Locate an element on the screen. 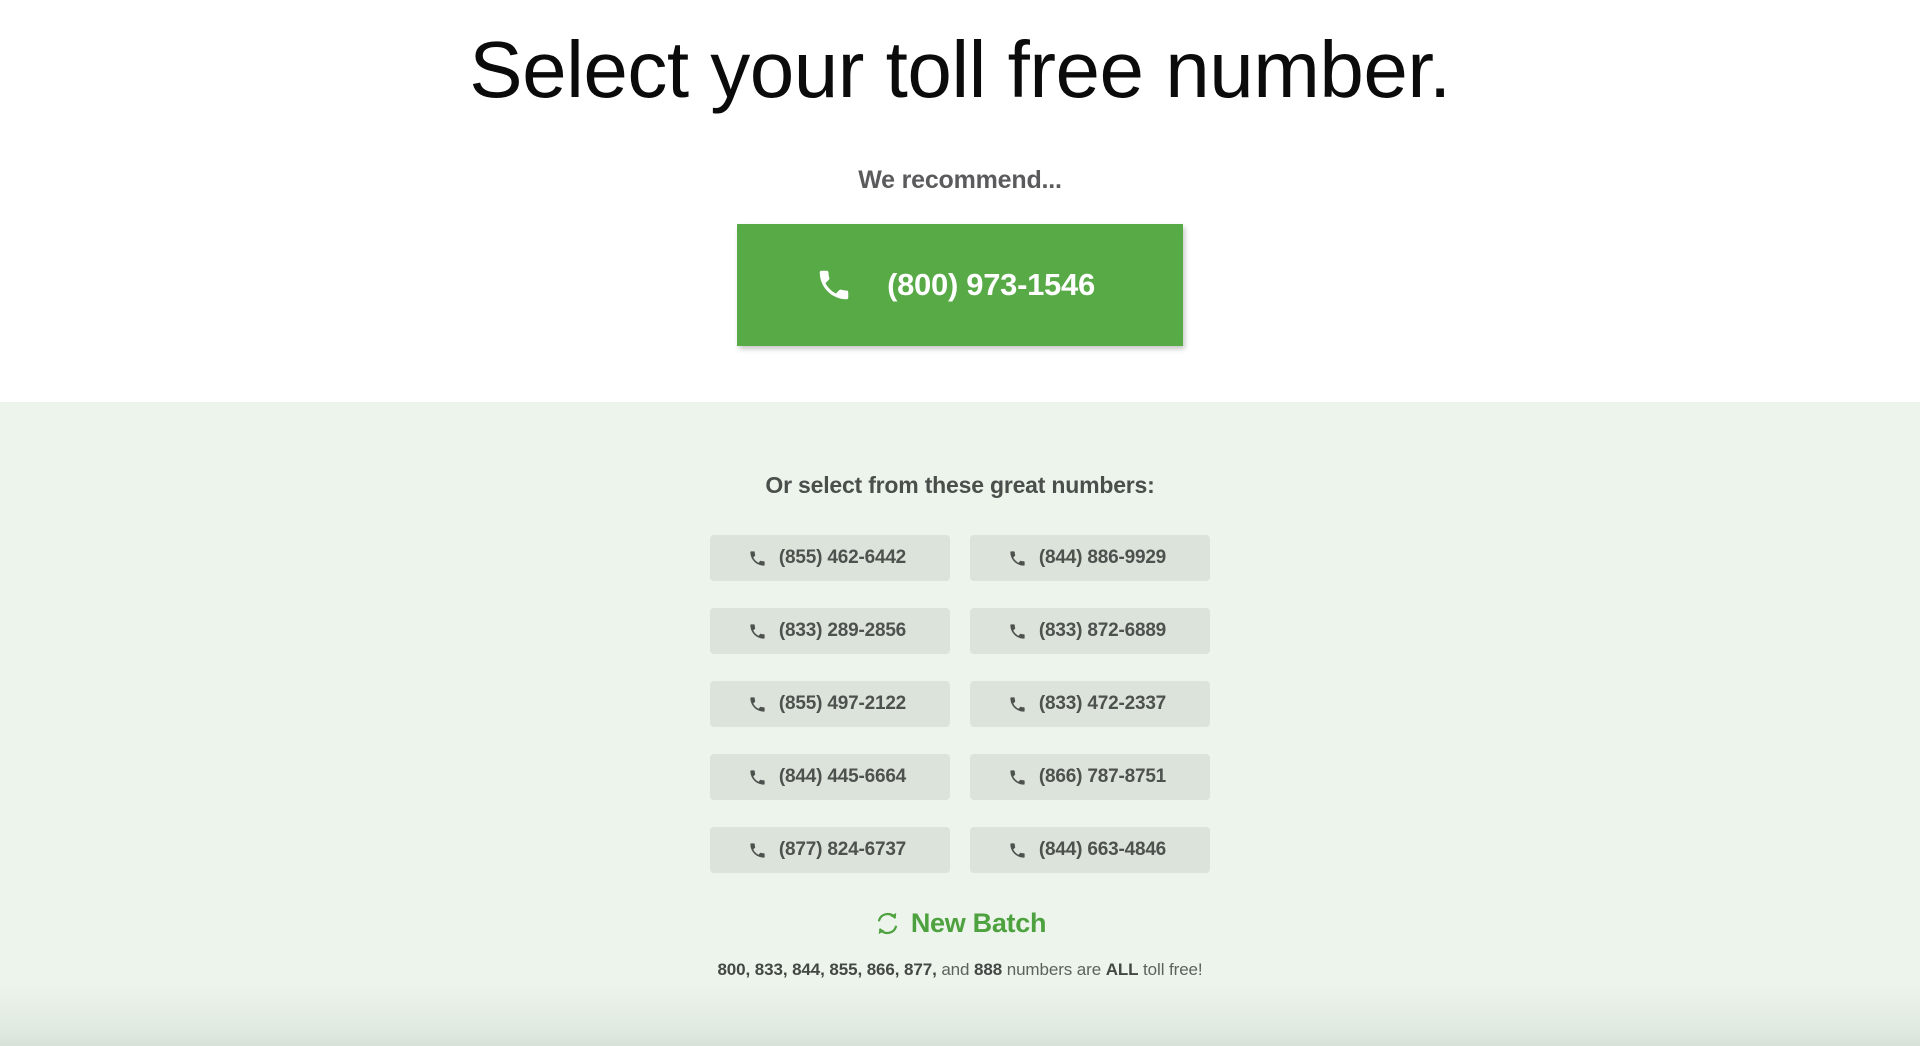 The height and width of the screenshot is (1046, 1920). number-option-button: (855) 462-6442 is located at coordinates (830, 558).